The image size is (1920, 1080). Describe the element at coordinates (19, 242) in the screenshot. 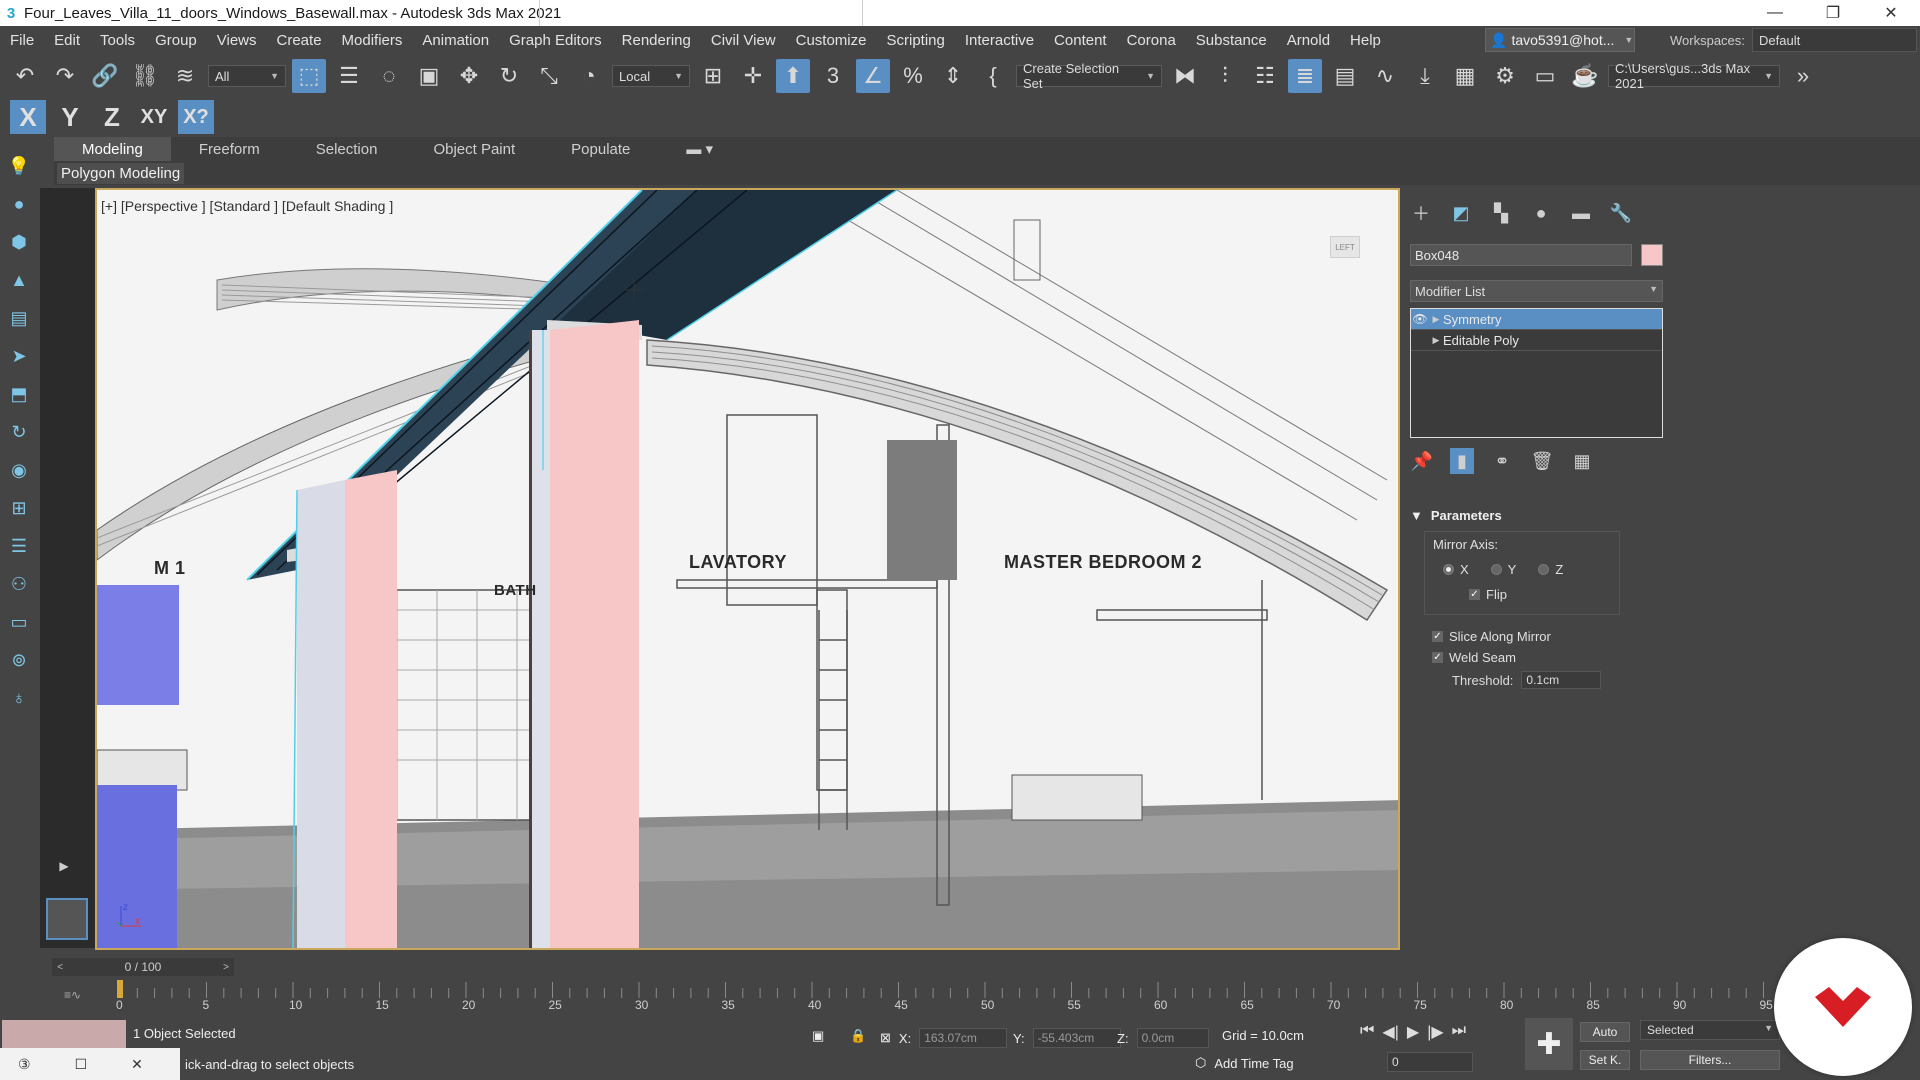

I see `group-icon: ⬢` at that location.